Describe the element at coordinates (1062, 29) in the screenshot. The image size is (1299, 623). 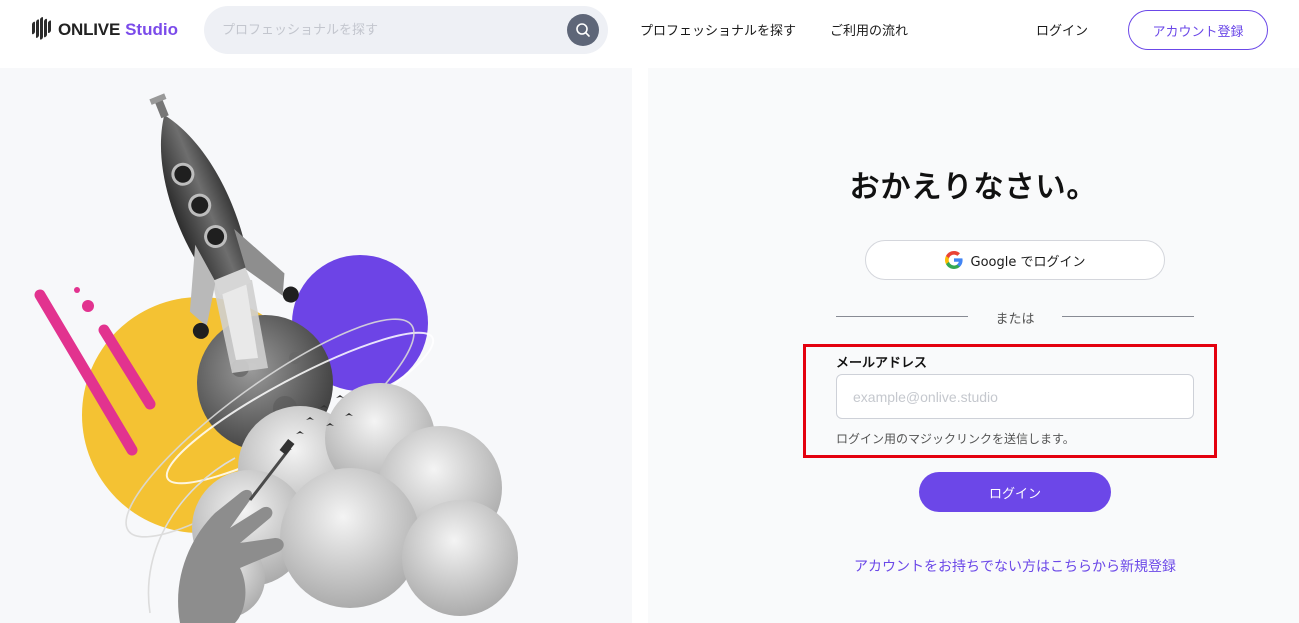
I see `nav-login: ログイン` at that location.